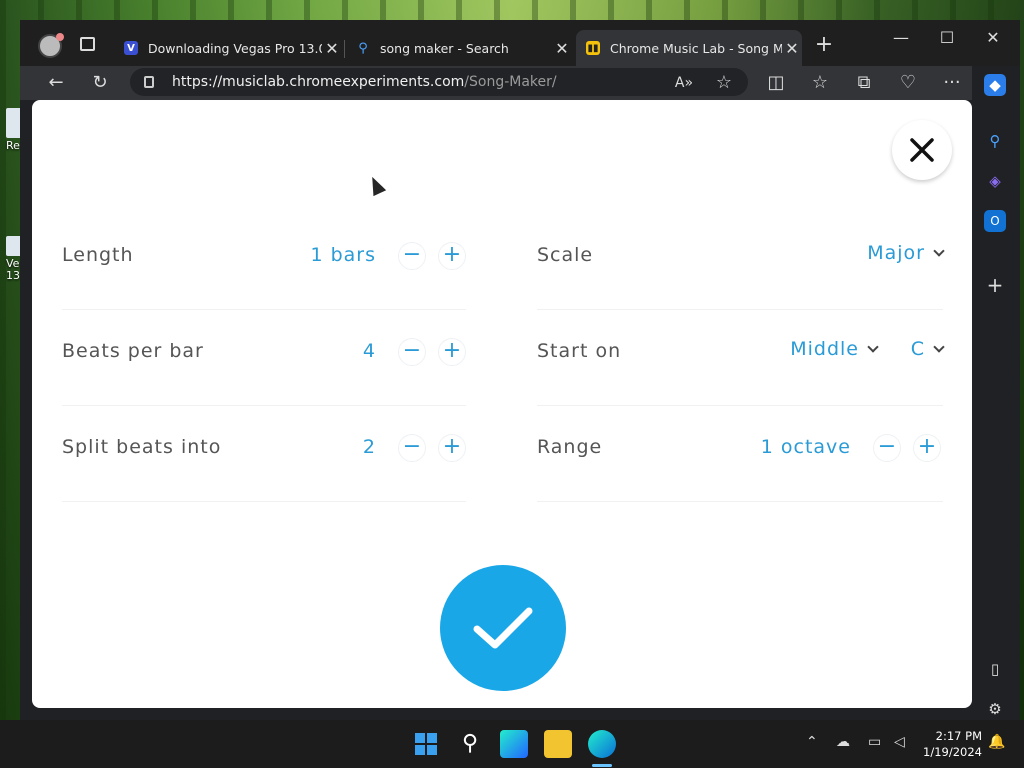 This screenshot has width=1024, height=768. What do you see at coordinates (741, 358) in the screenshot?
I see `start-on-setting: Start on Middle C` at bounding box center [741, 358].